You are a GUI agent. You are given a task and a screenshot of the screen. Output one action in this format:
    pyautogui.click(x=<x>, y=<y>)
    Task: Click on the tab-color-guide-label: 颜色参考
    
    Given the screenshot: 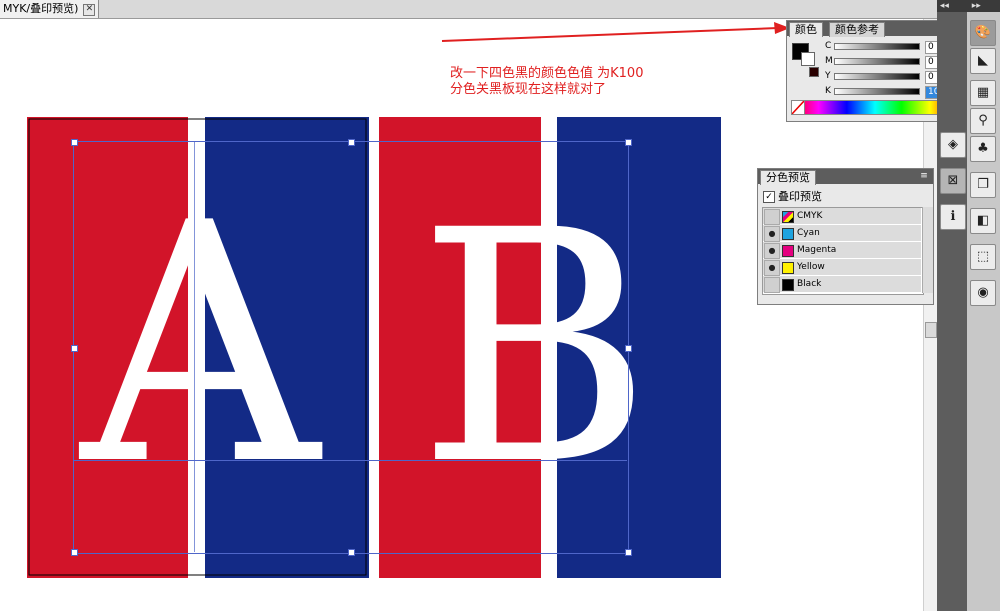 What is the action you would take?
    pyautogui.click(x=857, y=29)
    